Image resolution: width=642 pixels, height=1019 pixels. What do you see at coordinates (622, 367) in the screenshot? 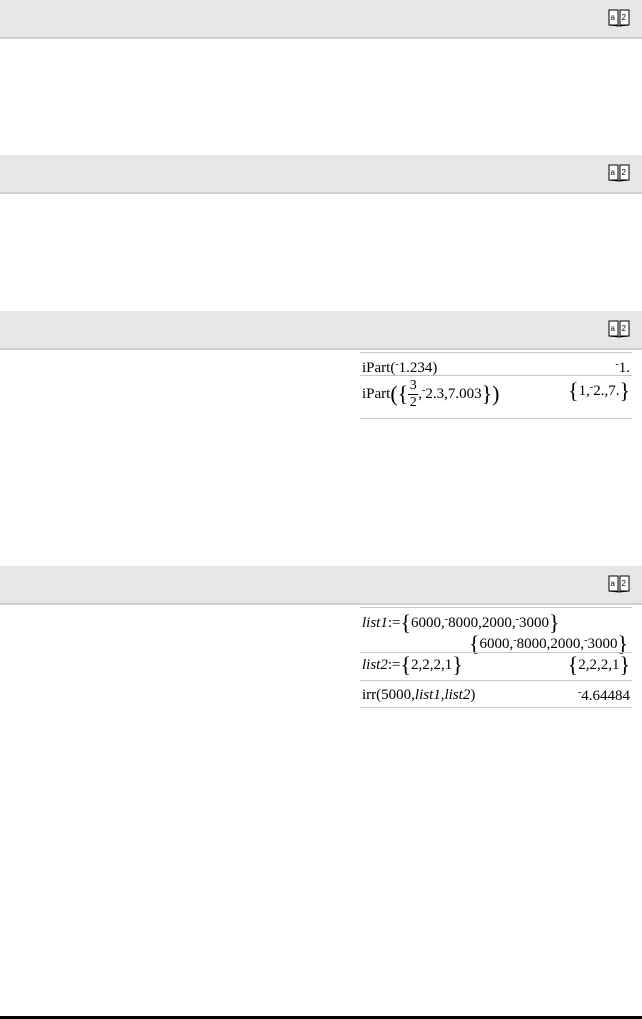
I see `ipart-output-1: -1.` at bounding box center [622, 367].